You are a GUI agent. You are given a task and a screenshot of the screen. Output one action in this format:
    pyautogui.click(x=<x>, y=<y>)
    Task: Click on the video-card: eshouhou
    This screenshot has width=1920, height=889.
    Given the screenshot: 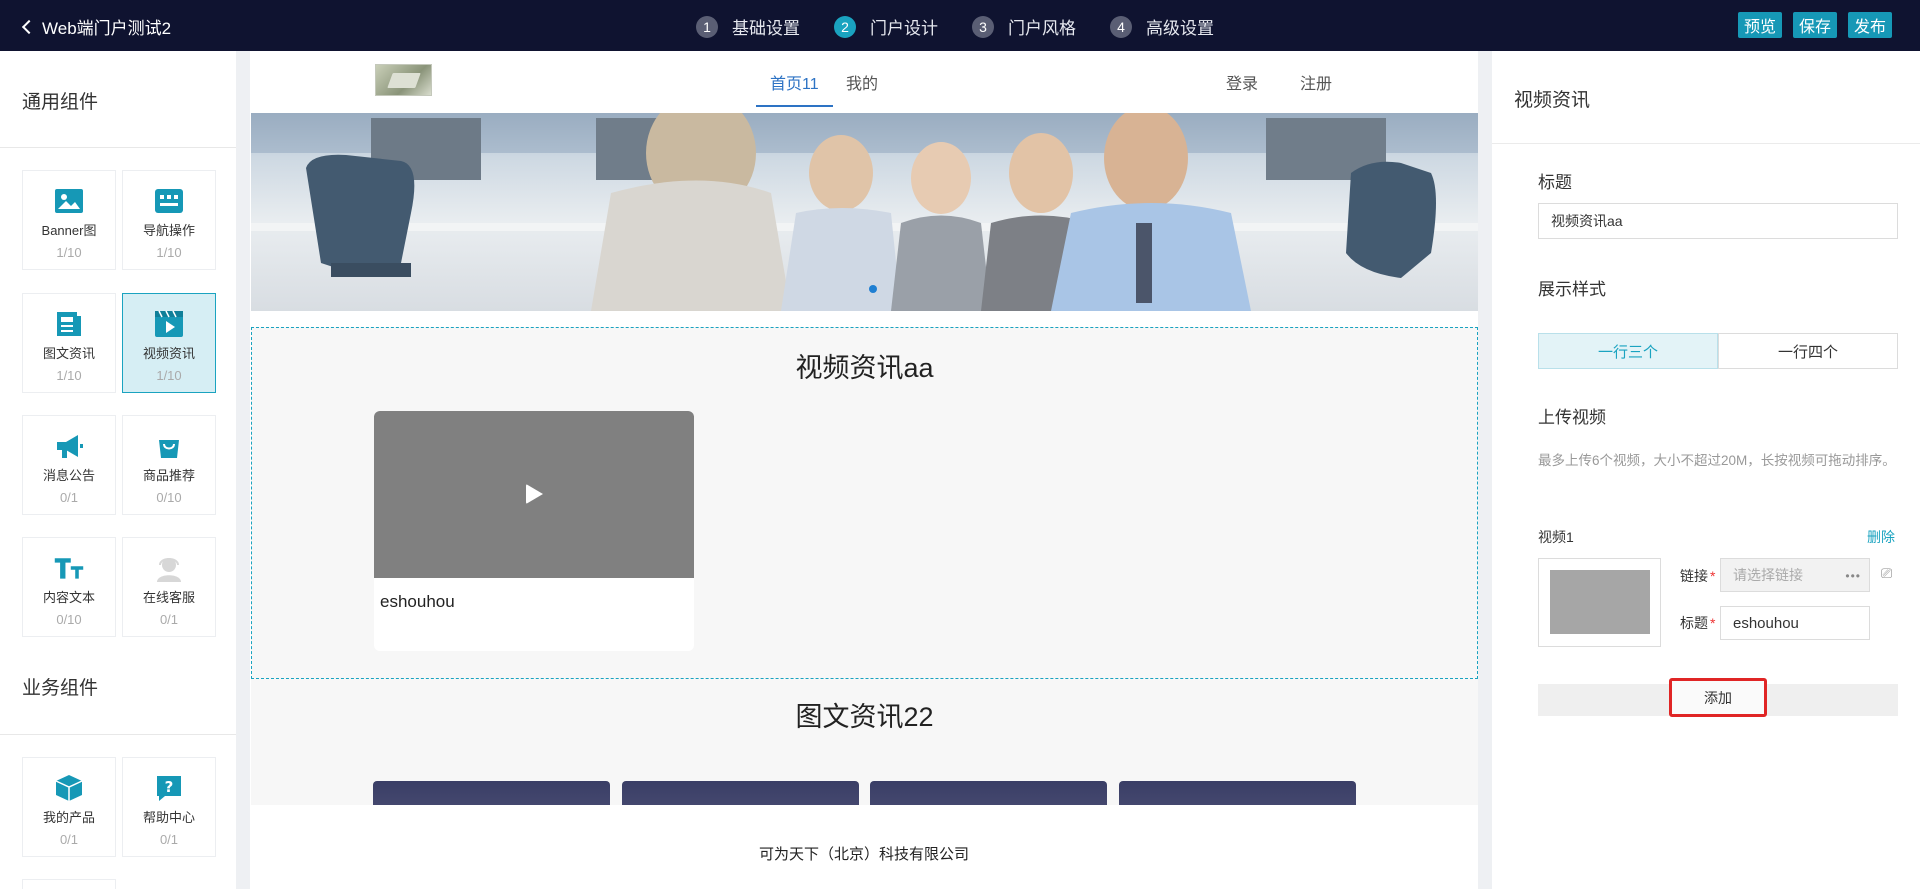 What is the action you would take?
    pyautogui.click(x=534, y=531)
    